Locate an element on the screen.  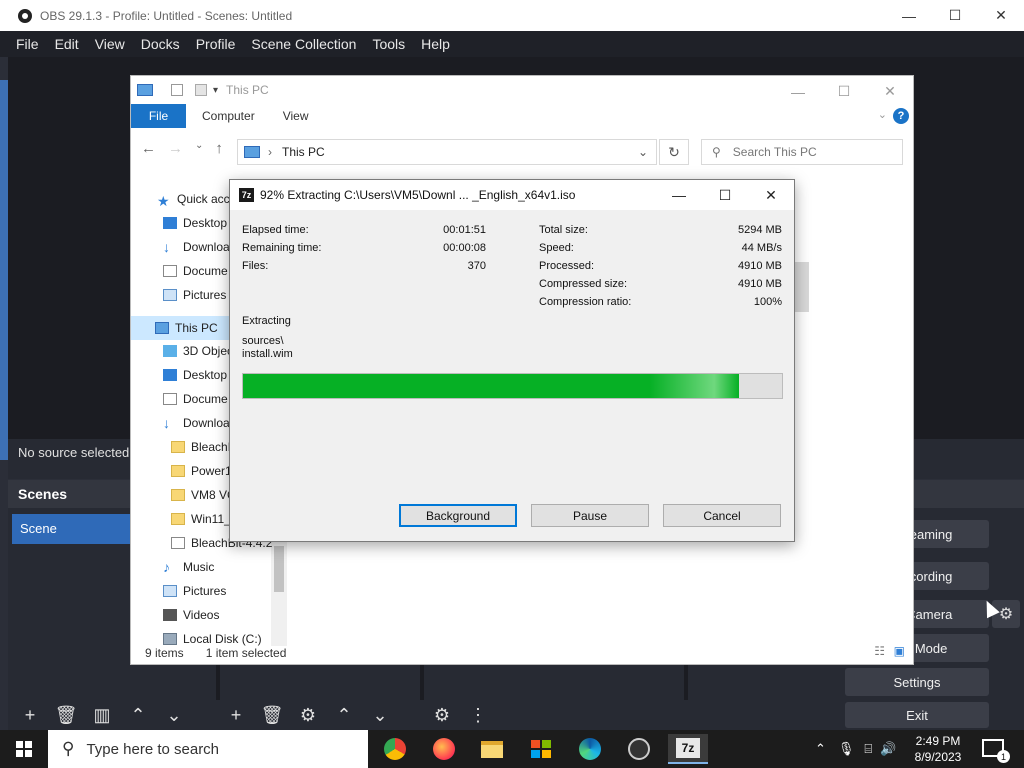
nav-item-folder: Win11_ is located at coordinates (201, 519).